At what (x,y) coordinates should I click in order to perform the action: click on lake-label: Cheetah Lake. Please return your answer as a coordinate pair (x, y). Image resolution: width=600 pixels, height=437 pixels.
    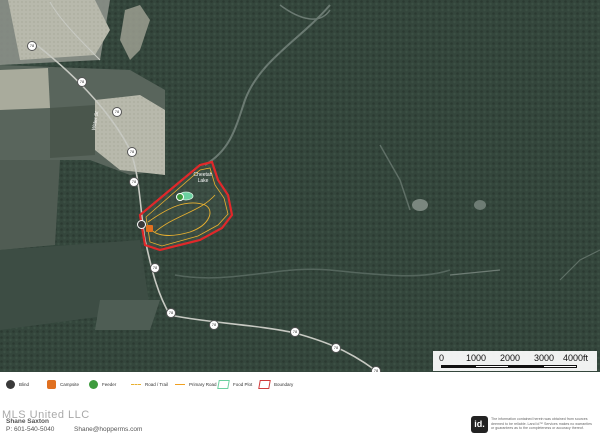
    Looking at the image, I should click on (203, 178).